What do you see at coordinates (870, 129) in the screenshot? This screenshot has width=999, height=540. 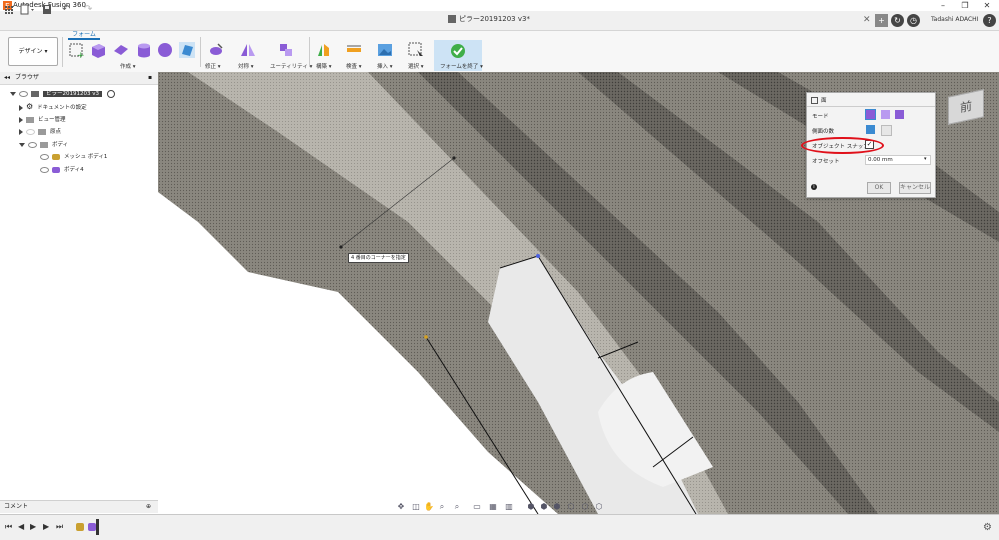 I see `sides-four-icon` at bounding box center [870, 129].